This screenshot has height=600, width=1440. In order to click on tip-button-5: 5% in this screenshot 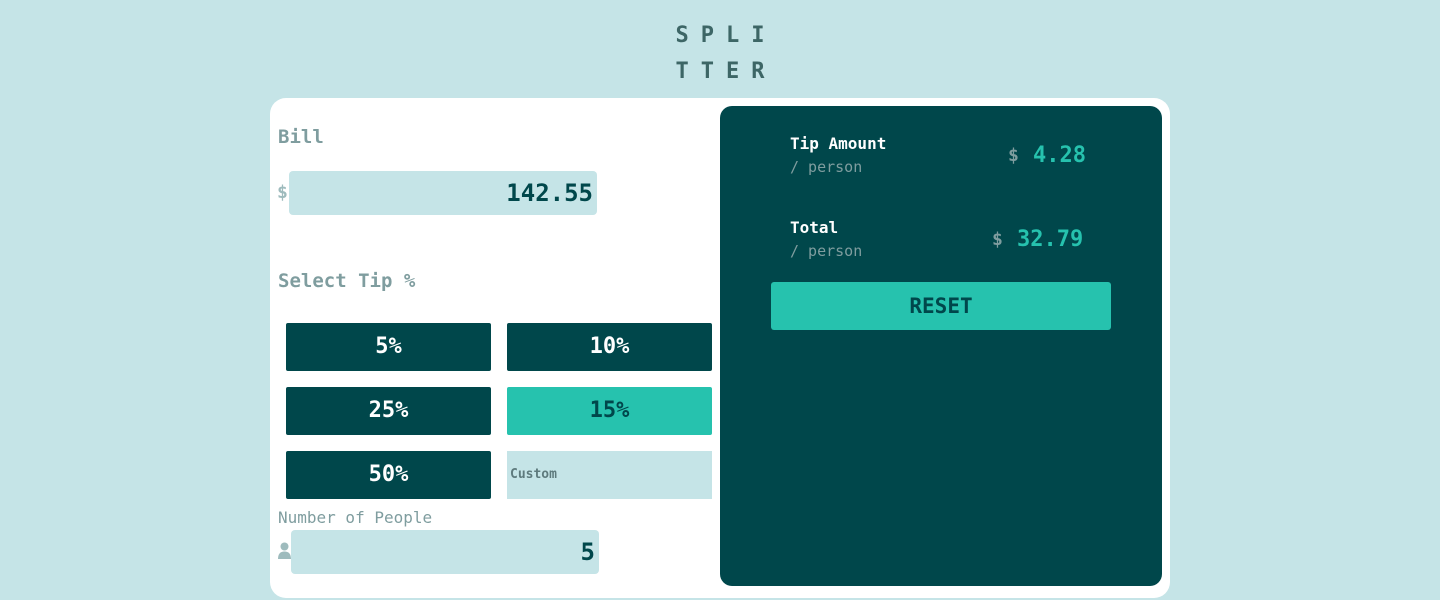, I will do `click(388, 347)`.